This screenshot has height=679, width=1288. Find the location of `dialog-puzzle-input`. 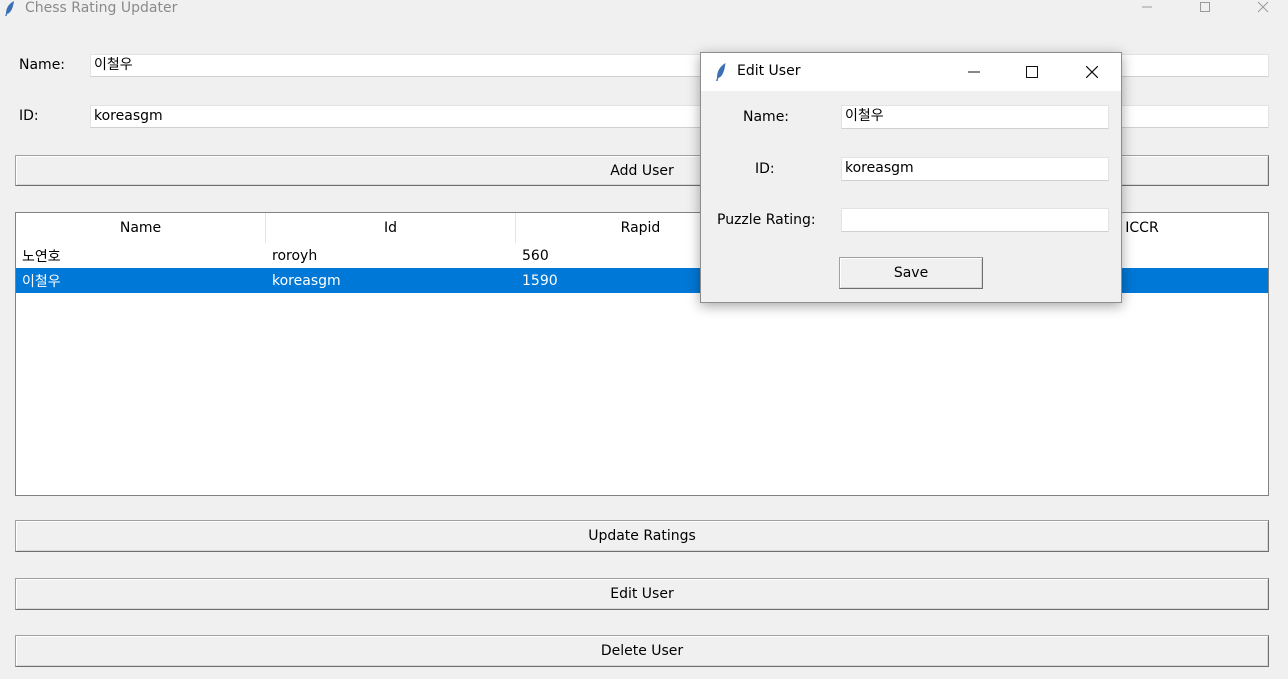

dialog-puzzle-input is located at coordinates (975, 220).